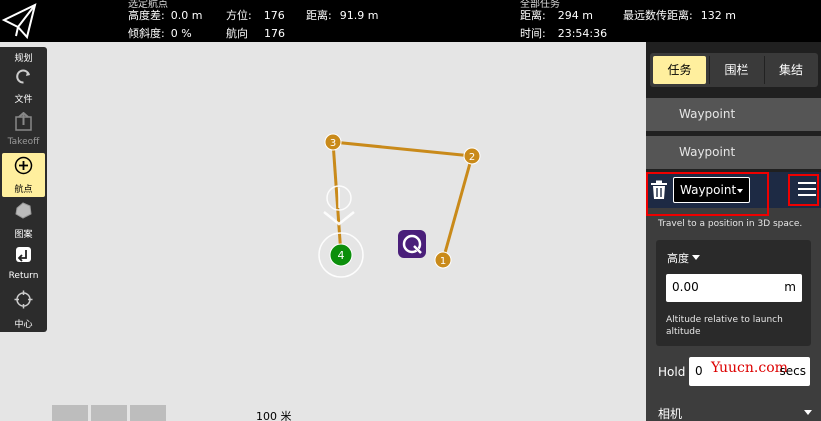 The height and width of the screenshot is (421, 821). What do you see at coordinates (707, 194) in the screenshot?
I see `highlight-box-command` at bounding box center [707, 194].